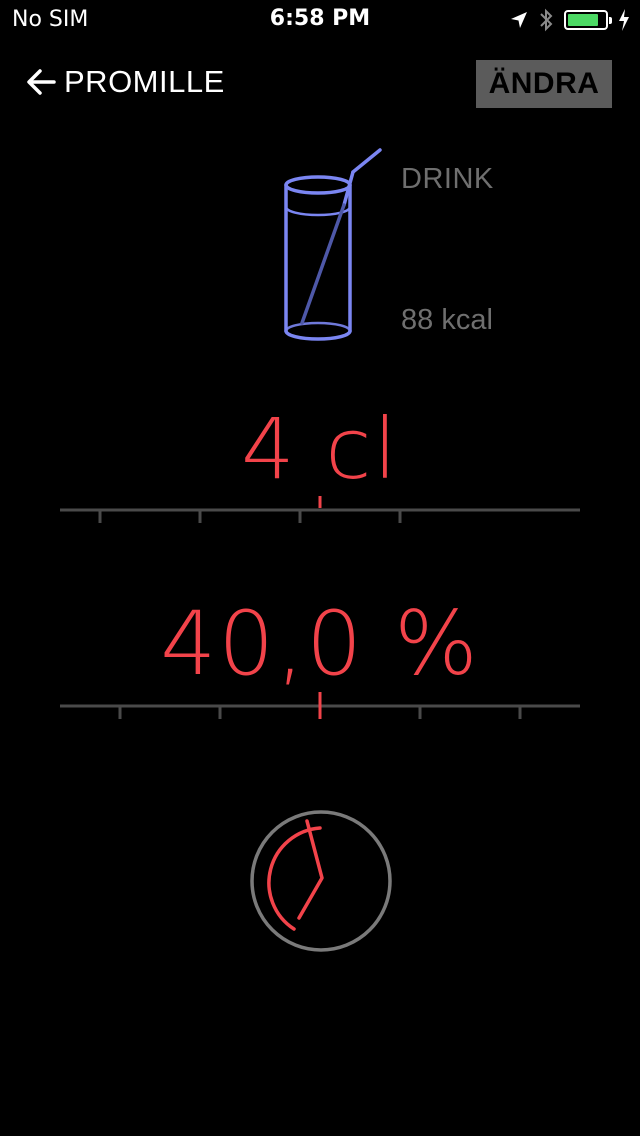 This screenshot has width=640, height=1136. I want to click on volume-value: 4 cl, so click(320, 449).